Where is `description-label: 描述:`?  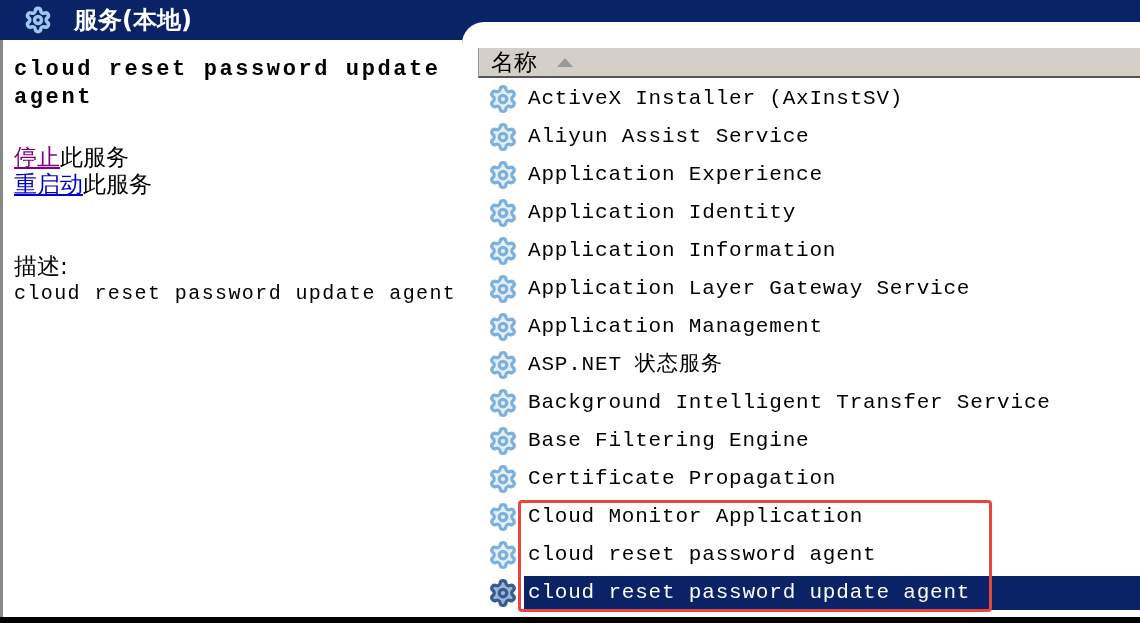
description-label: 描述: is located at coordinates (41, 266).